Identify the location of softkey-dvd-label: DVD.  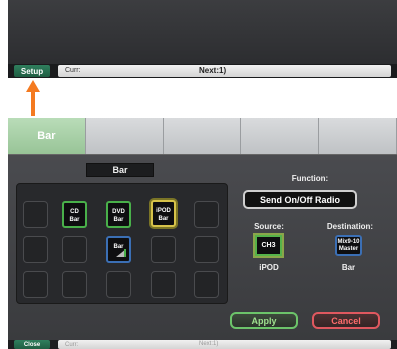
(118, 212).